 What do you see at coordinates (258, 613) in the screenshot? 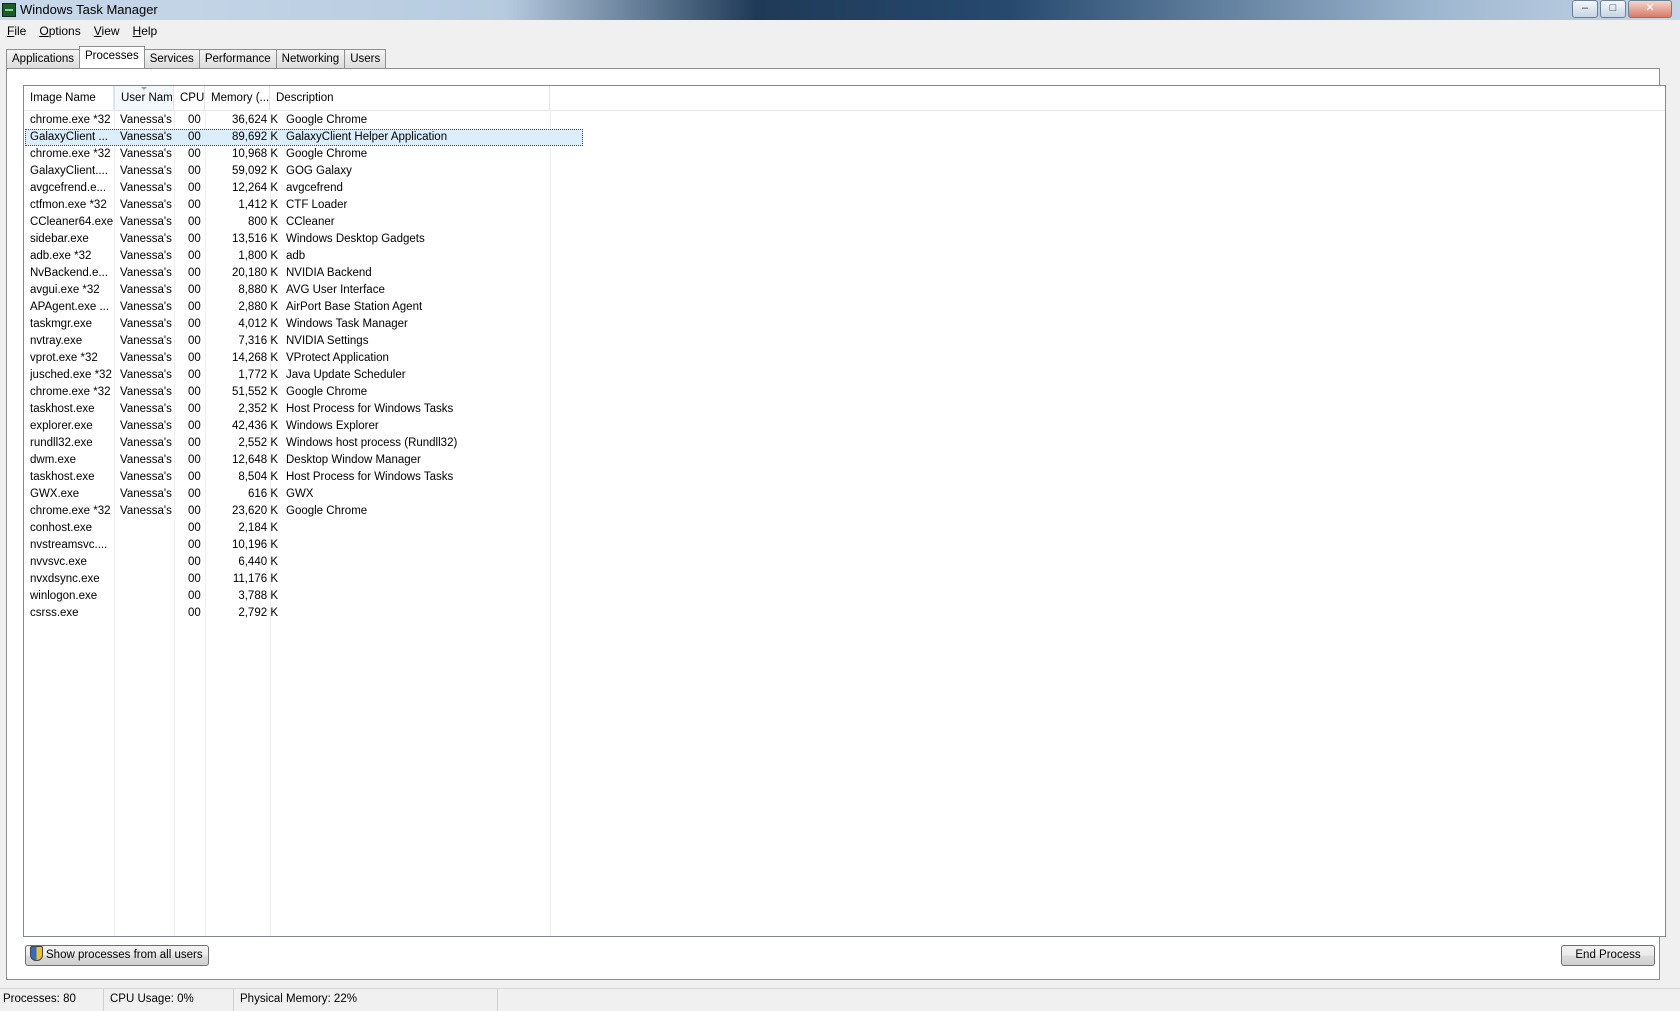
I see `cell-memory: 2,792 K` at bounding box center [258, 613].